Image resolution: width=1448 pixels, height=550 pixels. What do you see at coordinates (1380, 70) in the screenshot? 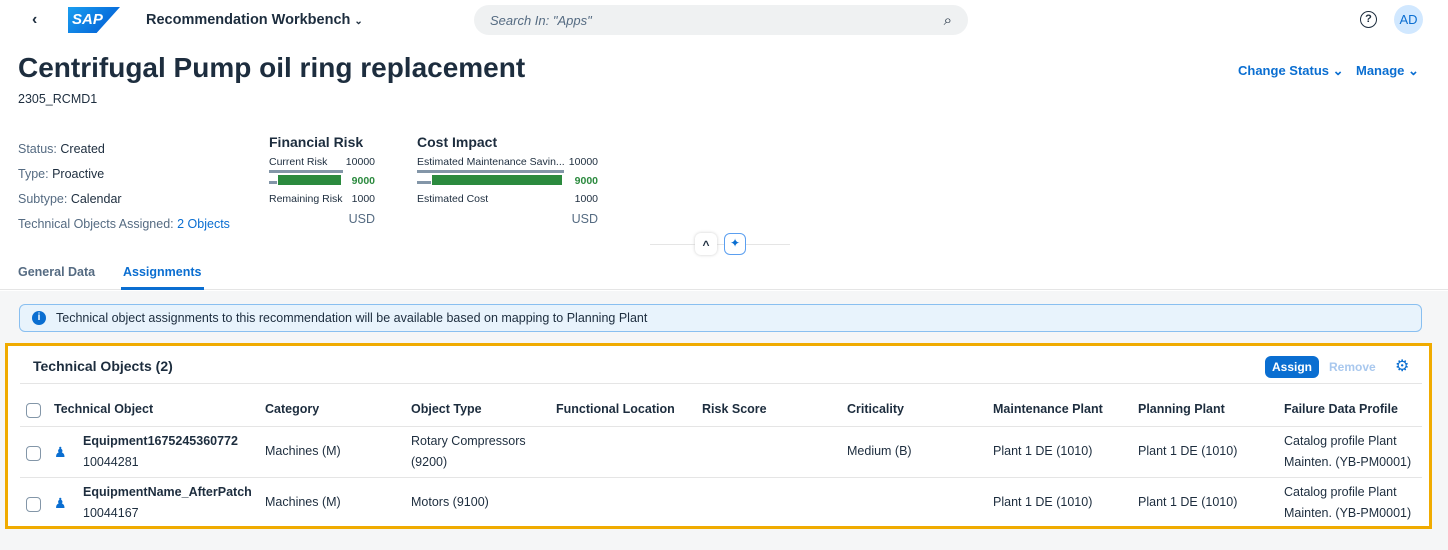
I see `manage-label: Manage` at bounding box center [1380, 70].